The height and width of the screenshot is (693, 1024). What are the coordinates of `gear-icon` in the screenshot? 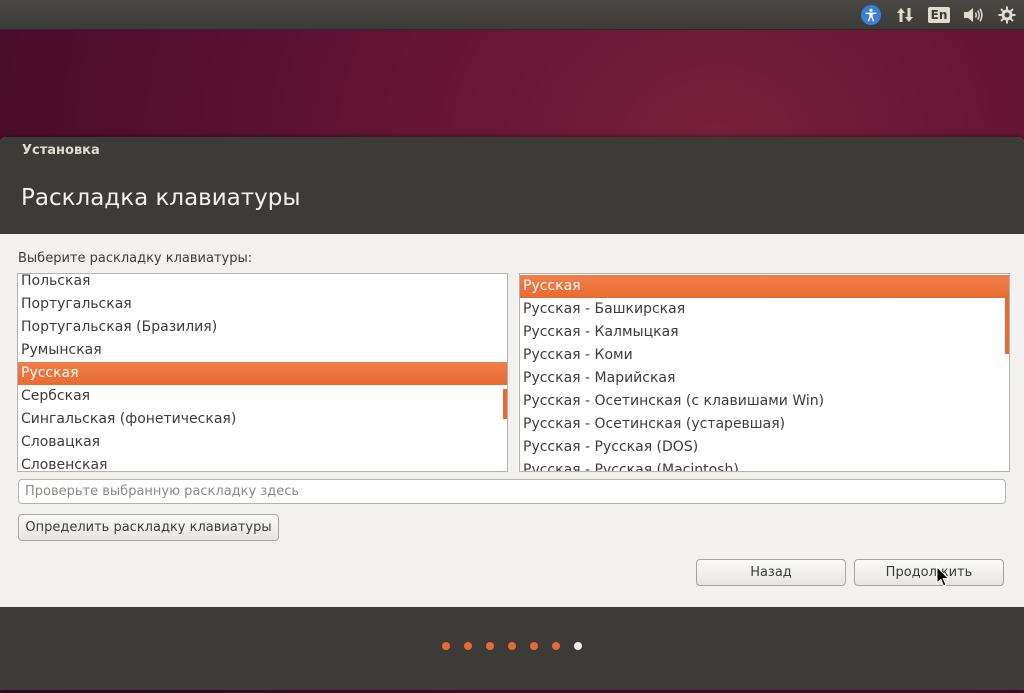 It's located at (1007, 14).